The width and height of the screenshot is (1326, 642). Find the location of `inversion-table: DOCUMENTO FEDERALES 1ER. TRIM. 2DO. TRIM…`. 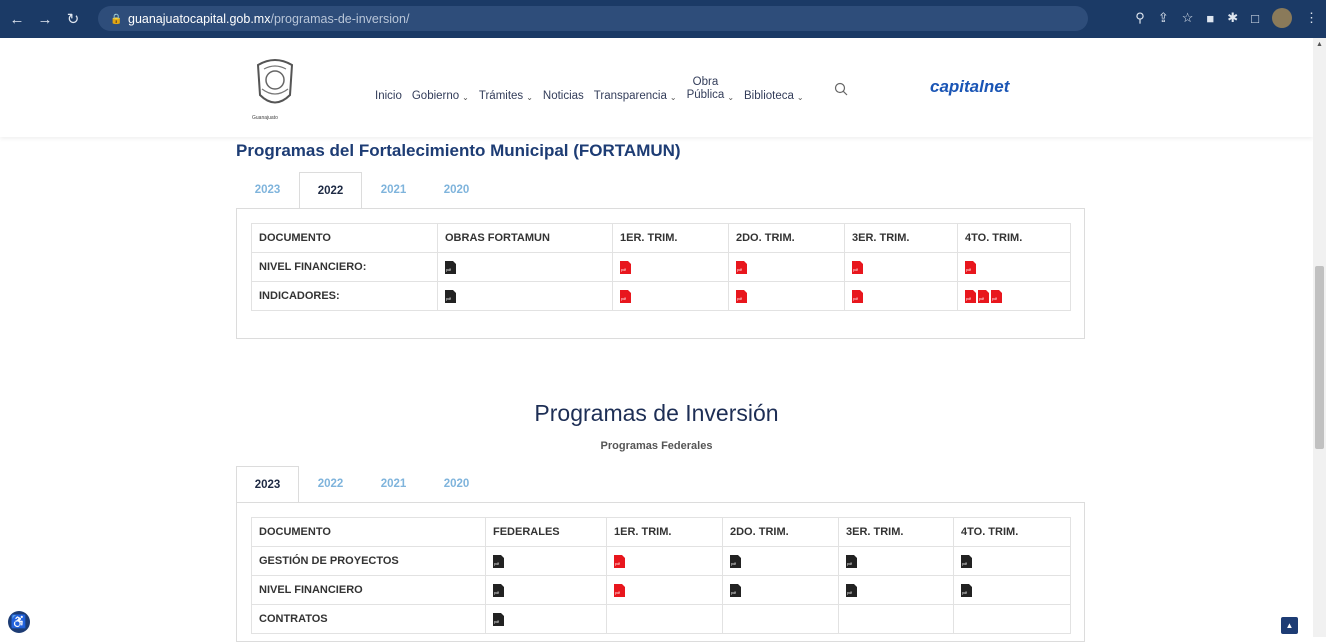

inversion-table: DOCUMENTO FEDERALES 1ER. TRIM. 2DO. TRIM… is located at coordinates (661, 575).